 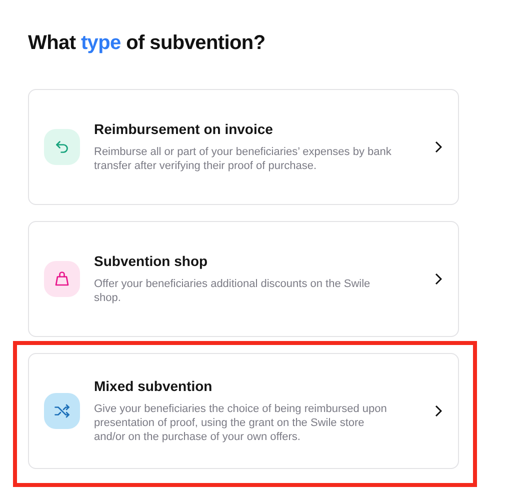 I want to click on option-title: Mixed subvention, so click(x=154, y=386).